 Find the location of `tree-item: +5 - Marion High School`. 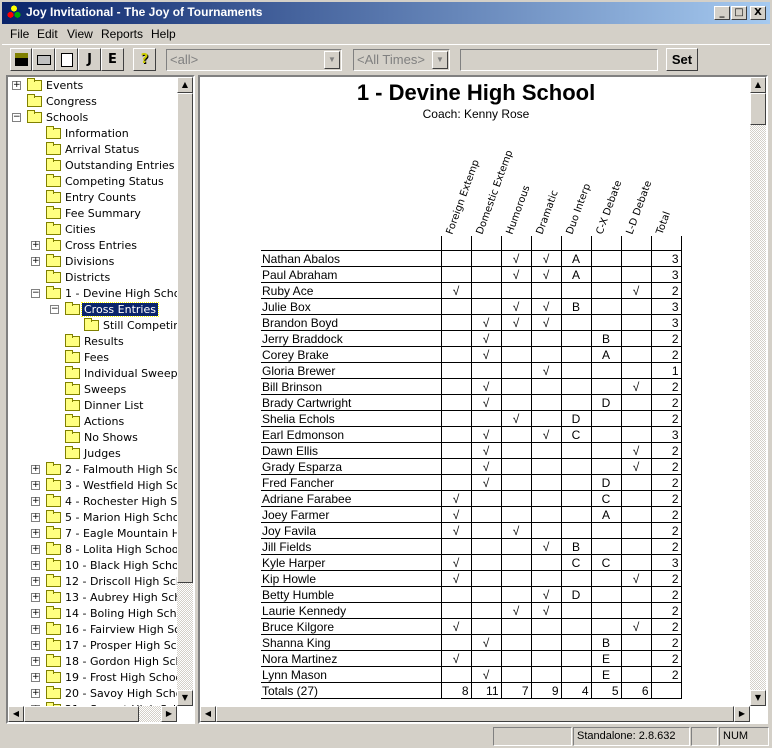

tree-item: +5 - Marion High School is located at coordinates (92, 518).